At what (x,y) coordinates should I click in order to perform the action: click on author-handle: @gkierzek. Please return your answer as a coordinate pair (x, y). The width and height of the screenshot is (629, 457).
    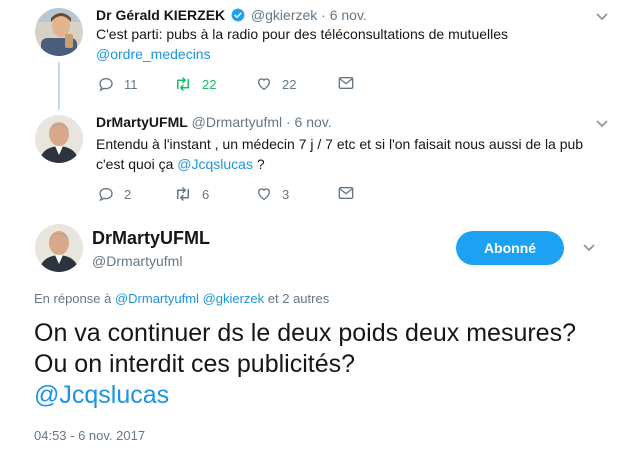
    Looking at the image, I should click on (284, 15).